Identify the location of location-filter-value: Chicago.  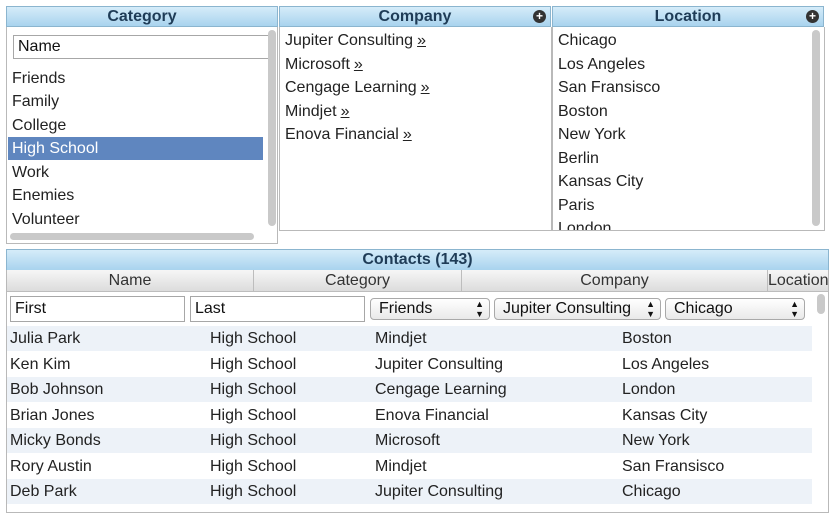
(703, 308).